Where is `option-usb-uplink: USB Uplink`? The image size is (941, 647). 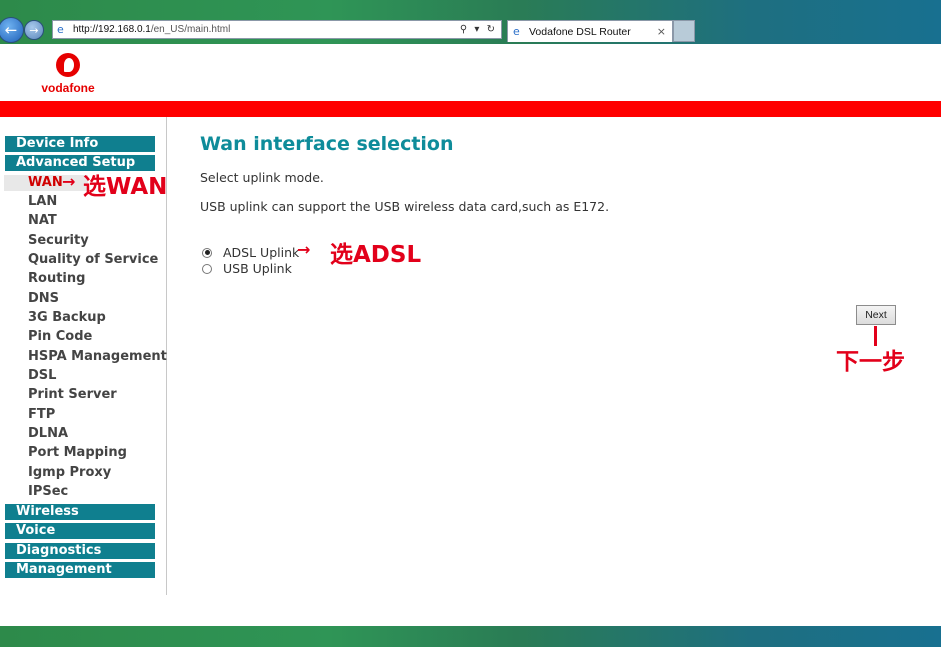 option-usb-uplink: USB Uplink is located at coordinates (247, 268).